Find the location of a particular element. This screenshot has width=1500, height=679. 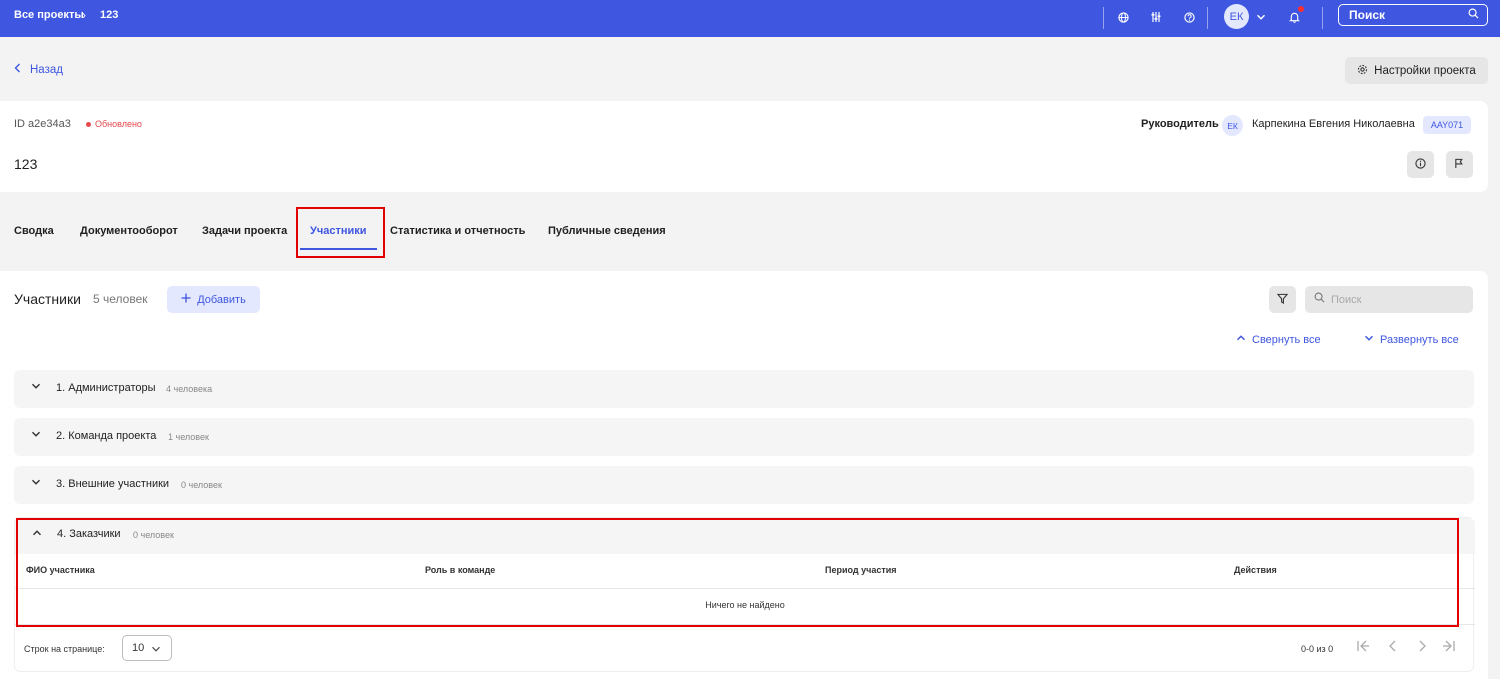

add-label: Добавить is located at coordinates (221, 299).